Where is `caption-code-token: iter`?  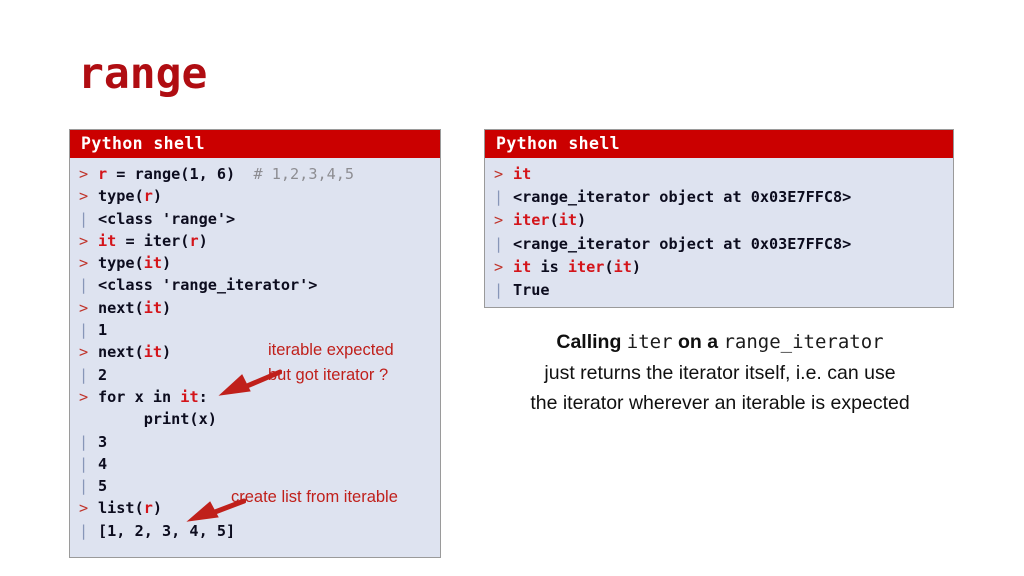 caption-code-token: iter is located at coordinates (649, 342).